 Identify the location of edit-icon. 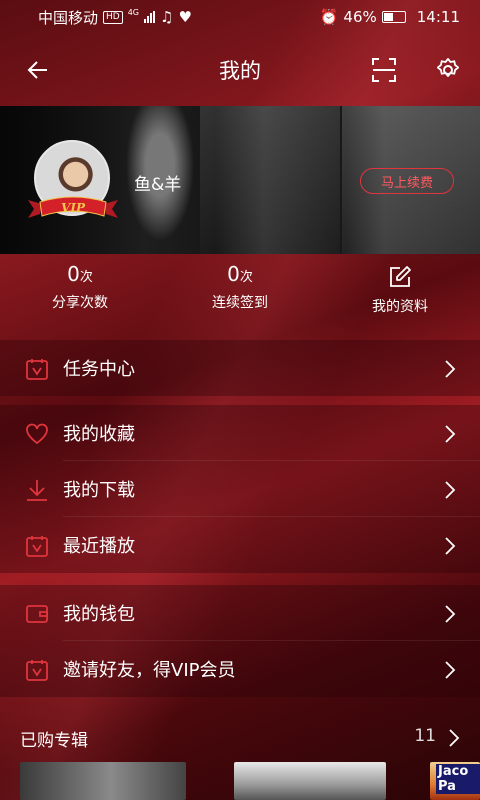
(400, 276).